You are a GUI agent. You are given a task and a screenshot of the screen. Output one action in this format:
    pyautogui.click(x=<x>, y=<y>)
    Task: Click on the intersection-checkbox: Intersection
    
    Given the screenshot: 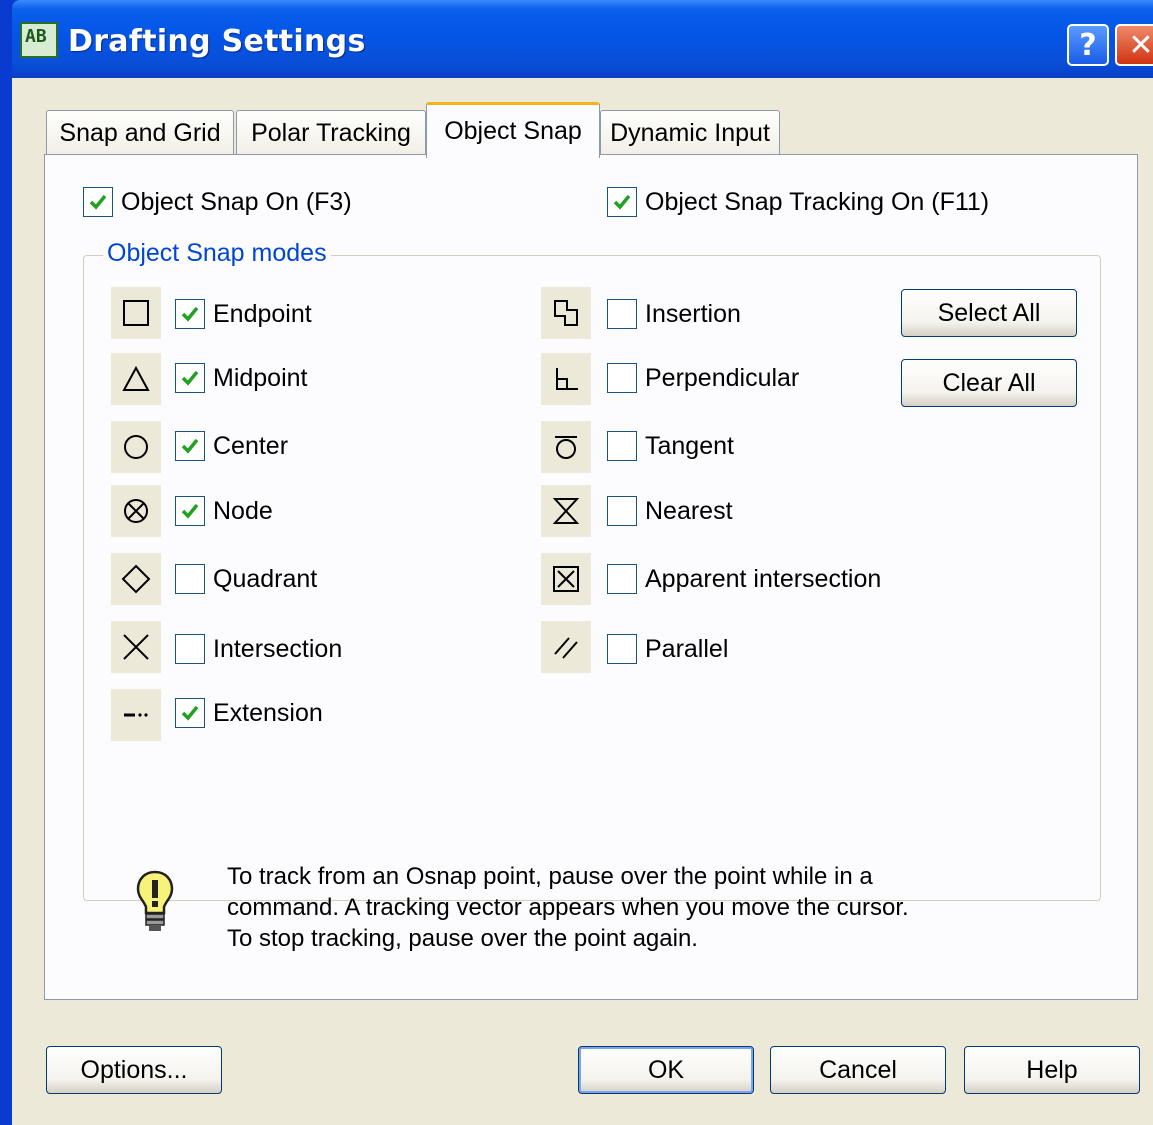 What is the action you would take?
    pyautogui.click(x=258, y=649)
    